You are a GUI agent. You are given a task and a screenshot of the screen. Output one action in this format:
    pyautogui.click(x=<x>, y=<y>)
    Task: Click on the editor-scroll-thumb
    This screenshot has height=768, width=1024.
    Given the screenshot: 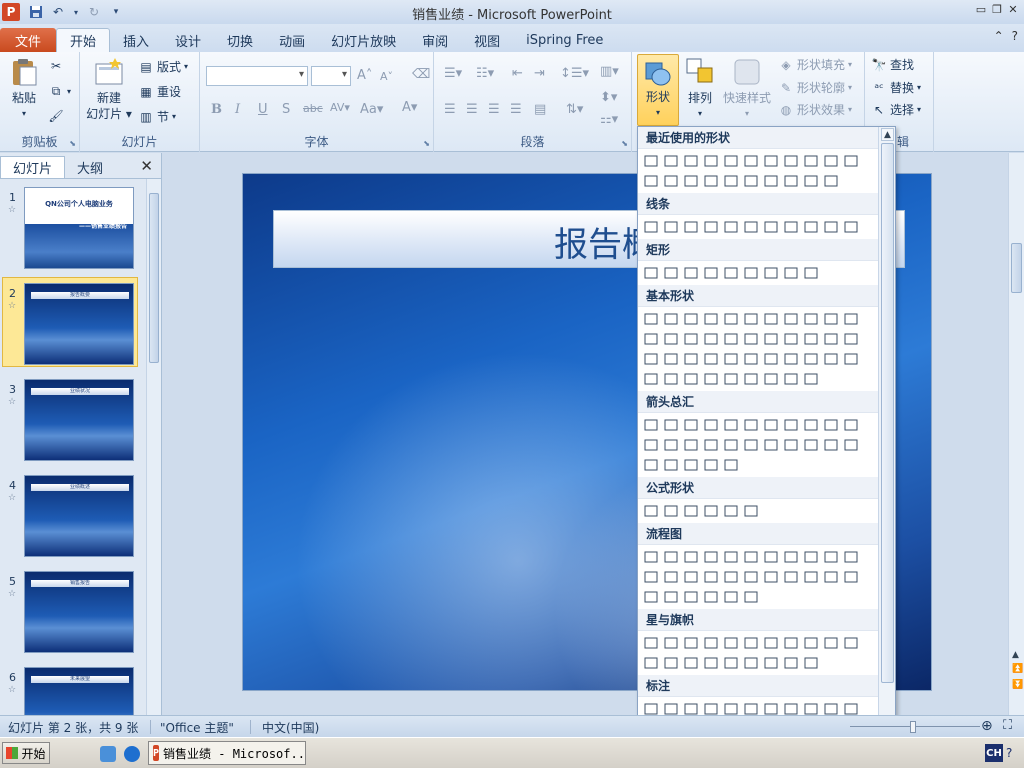 What is the action you would take?
    pyautogui.click(x=1016, y=268)
    